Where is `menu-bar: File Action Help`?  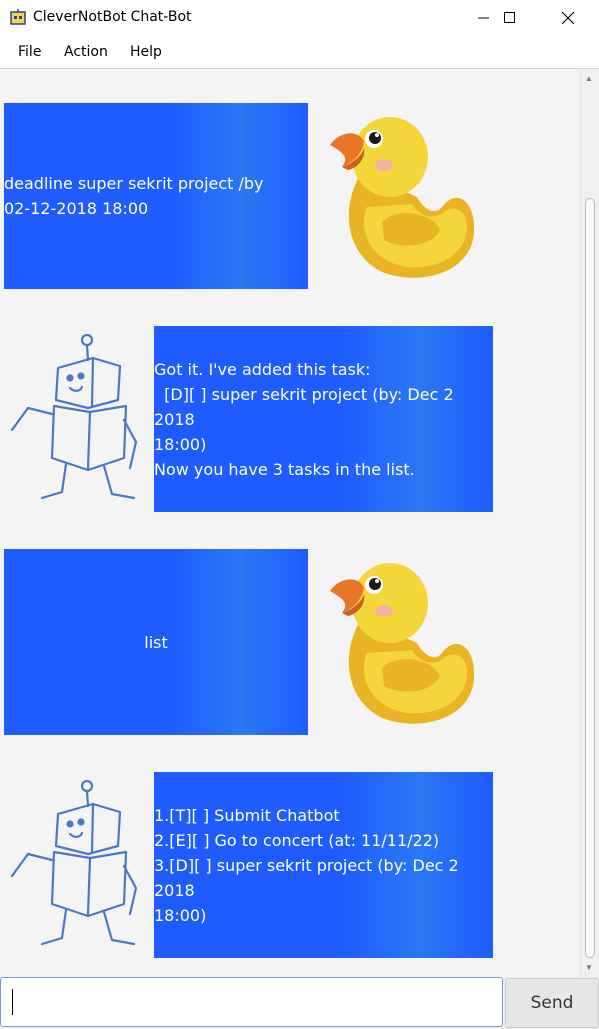 menu-bar: File Action Help is located at coordinates (299, 52).